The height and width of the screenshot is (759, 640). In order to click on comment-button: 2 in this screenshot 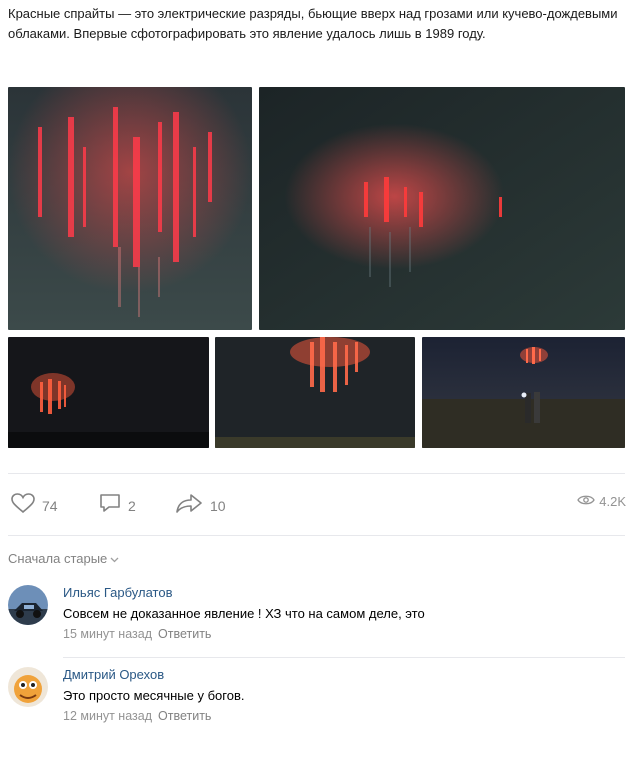, I will do `click(117, 505)`.